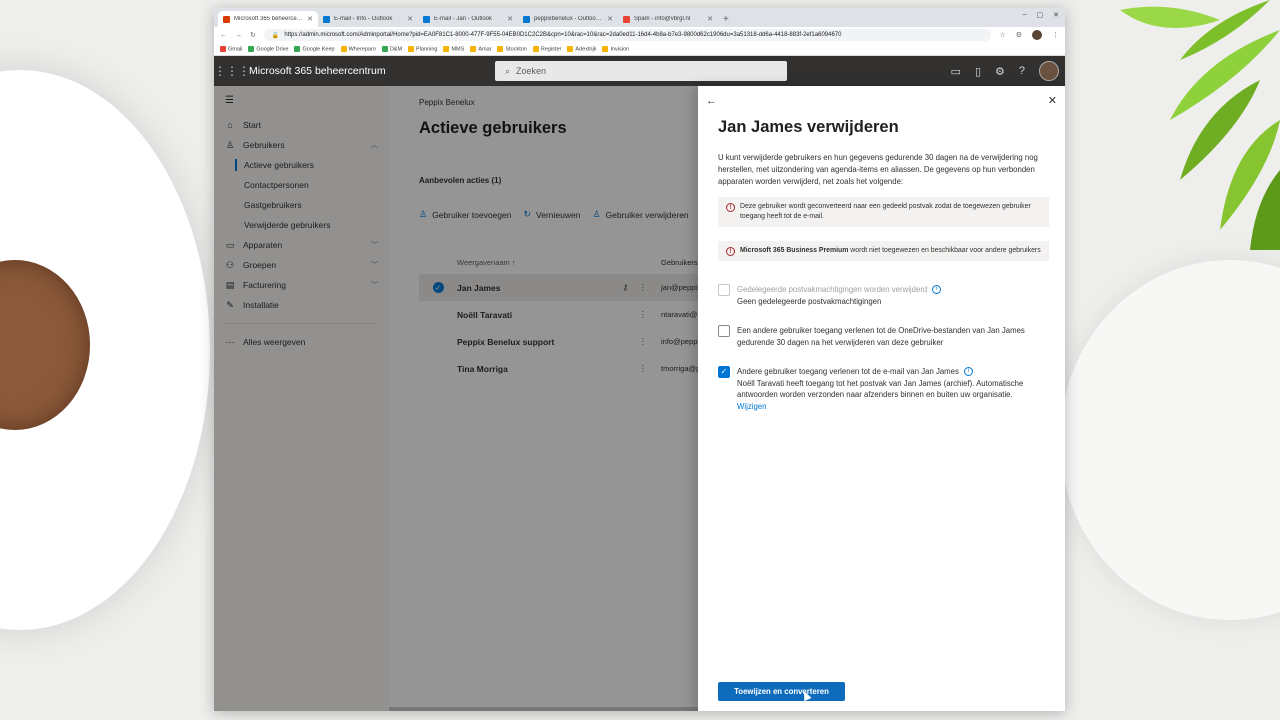 The image size is (1280, 720). What do you see at coordinates (253, 35) in the screenshot?
I see `reload-icon: ↻` at bounding box center [253, 35].